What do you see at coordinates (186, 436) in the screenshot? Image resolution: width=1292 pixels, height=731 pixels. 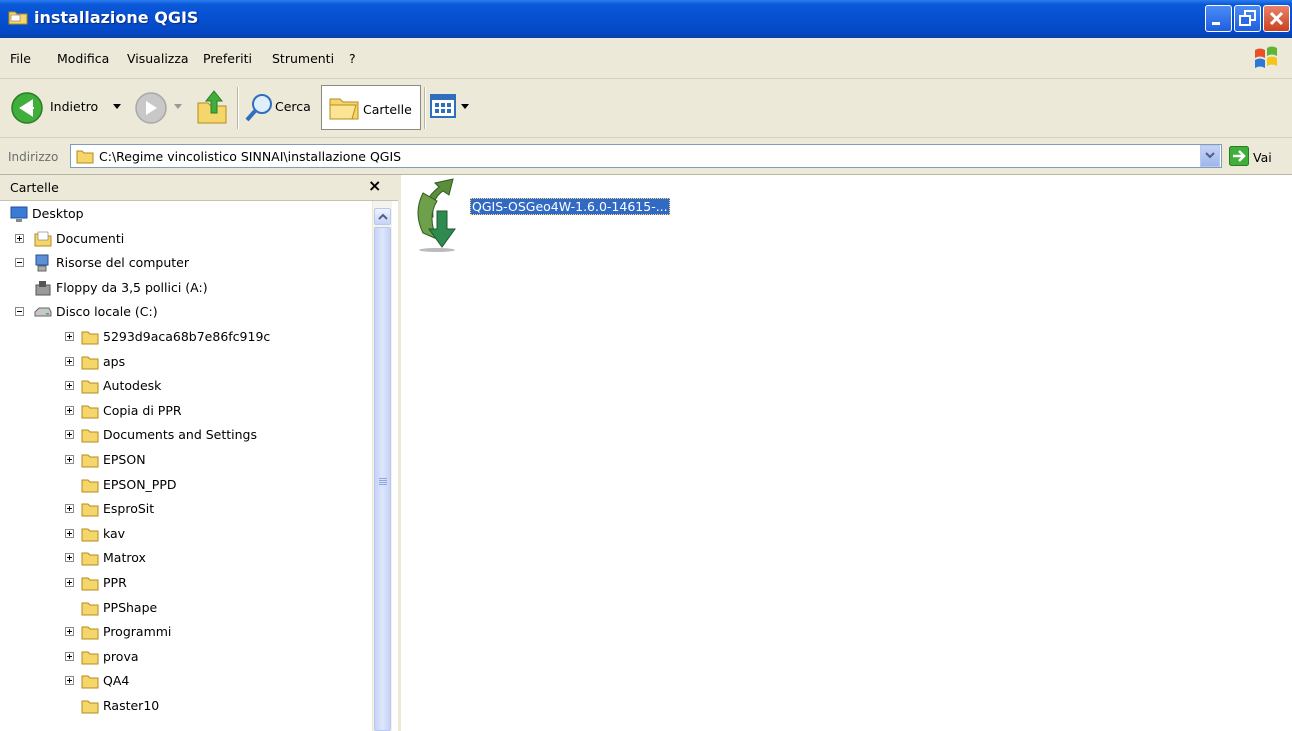 I see `tree-item: Documents and Settings` at bounding box center [186, 436].